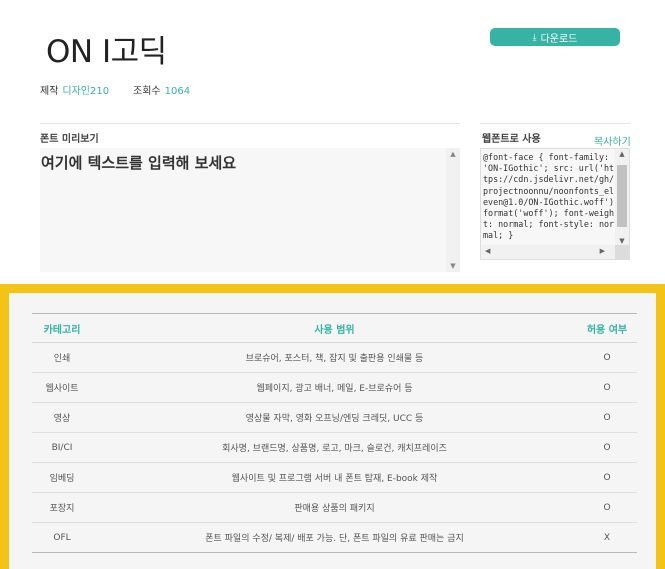 This screenshot has width=665, height=569. I want to click on cell-scope: 웹페이지, 광고 배너, 메일, E-브로슈어 등, so click(334, 387).